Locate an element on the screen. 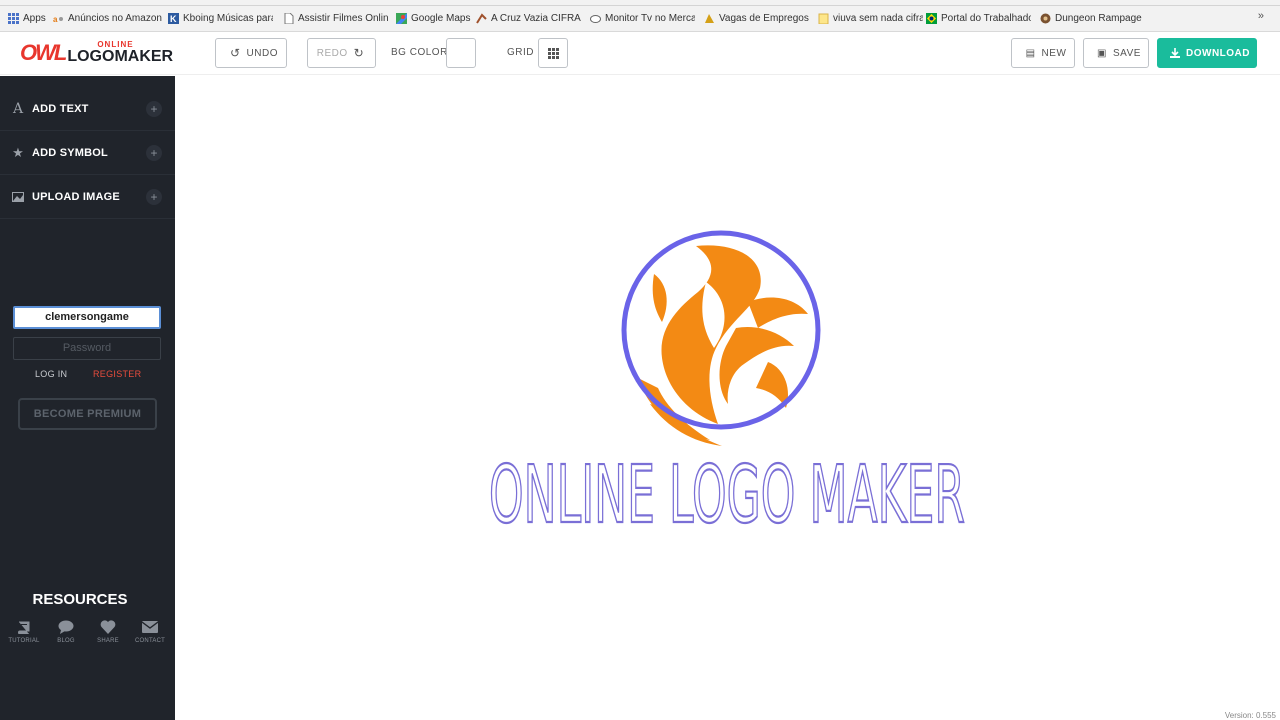 This screenshot has width=1280, height=720. bookmark-label: Assistir Filmes Online is located at coordinates (343, 18).